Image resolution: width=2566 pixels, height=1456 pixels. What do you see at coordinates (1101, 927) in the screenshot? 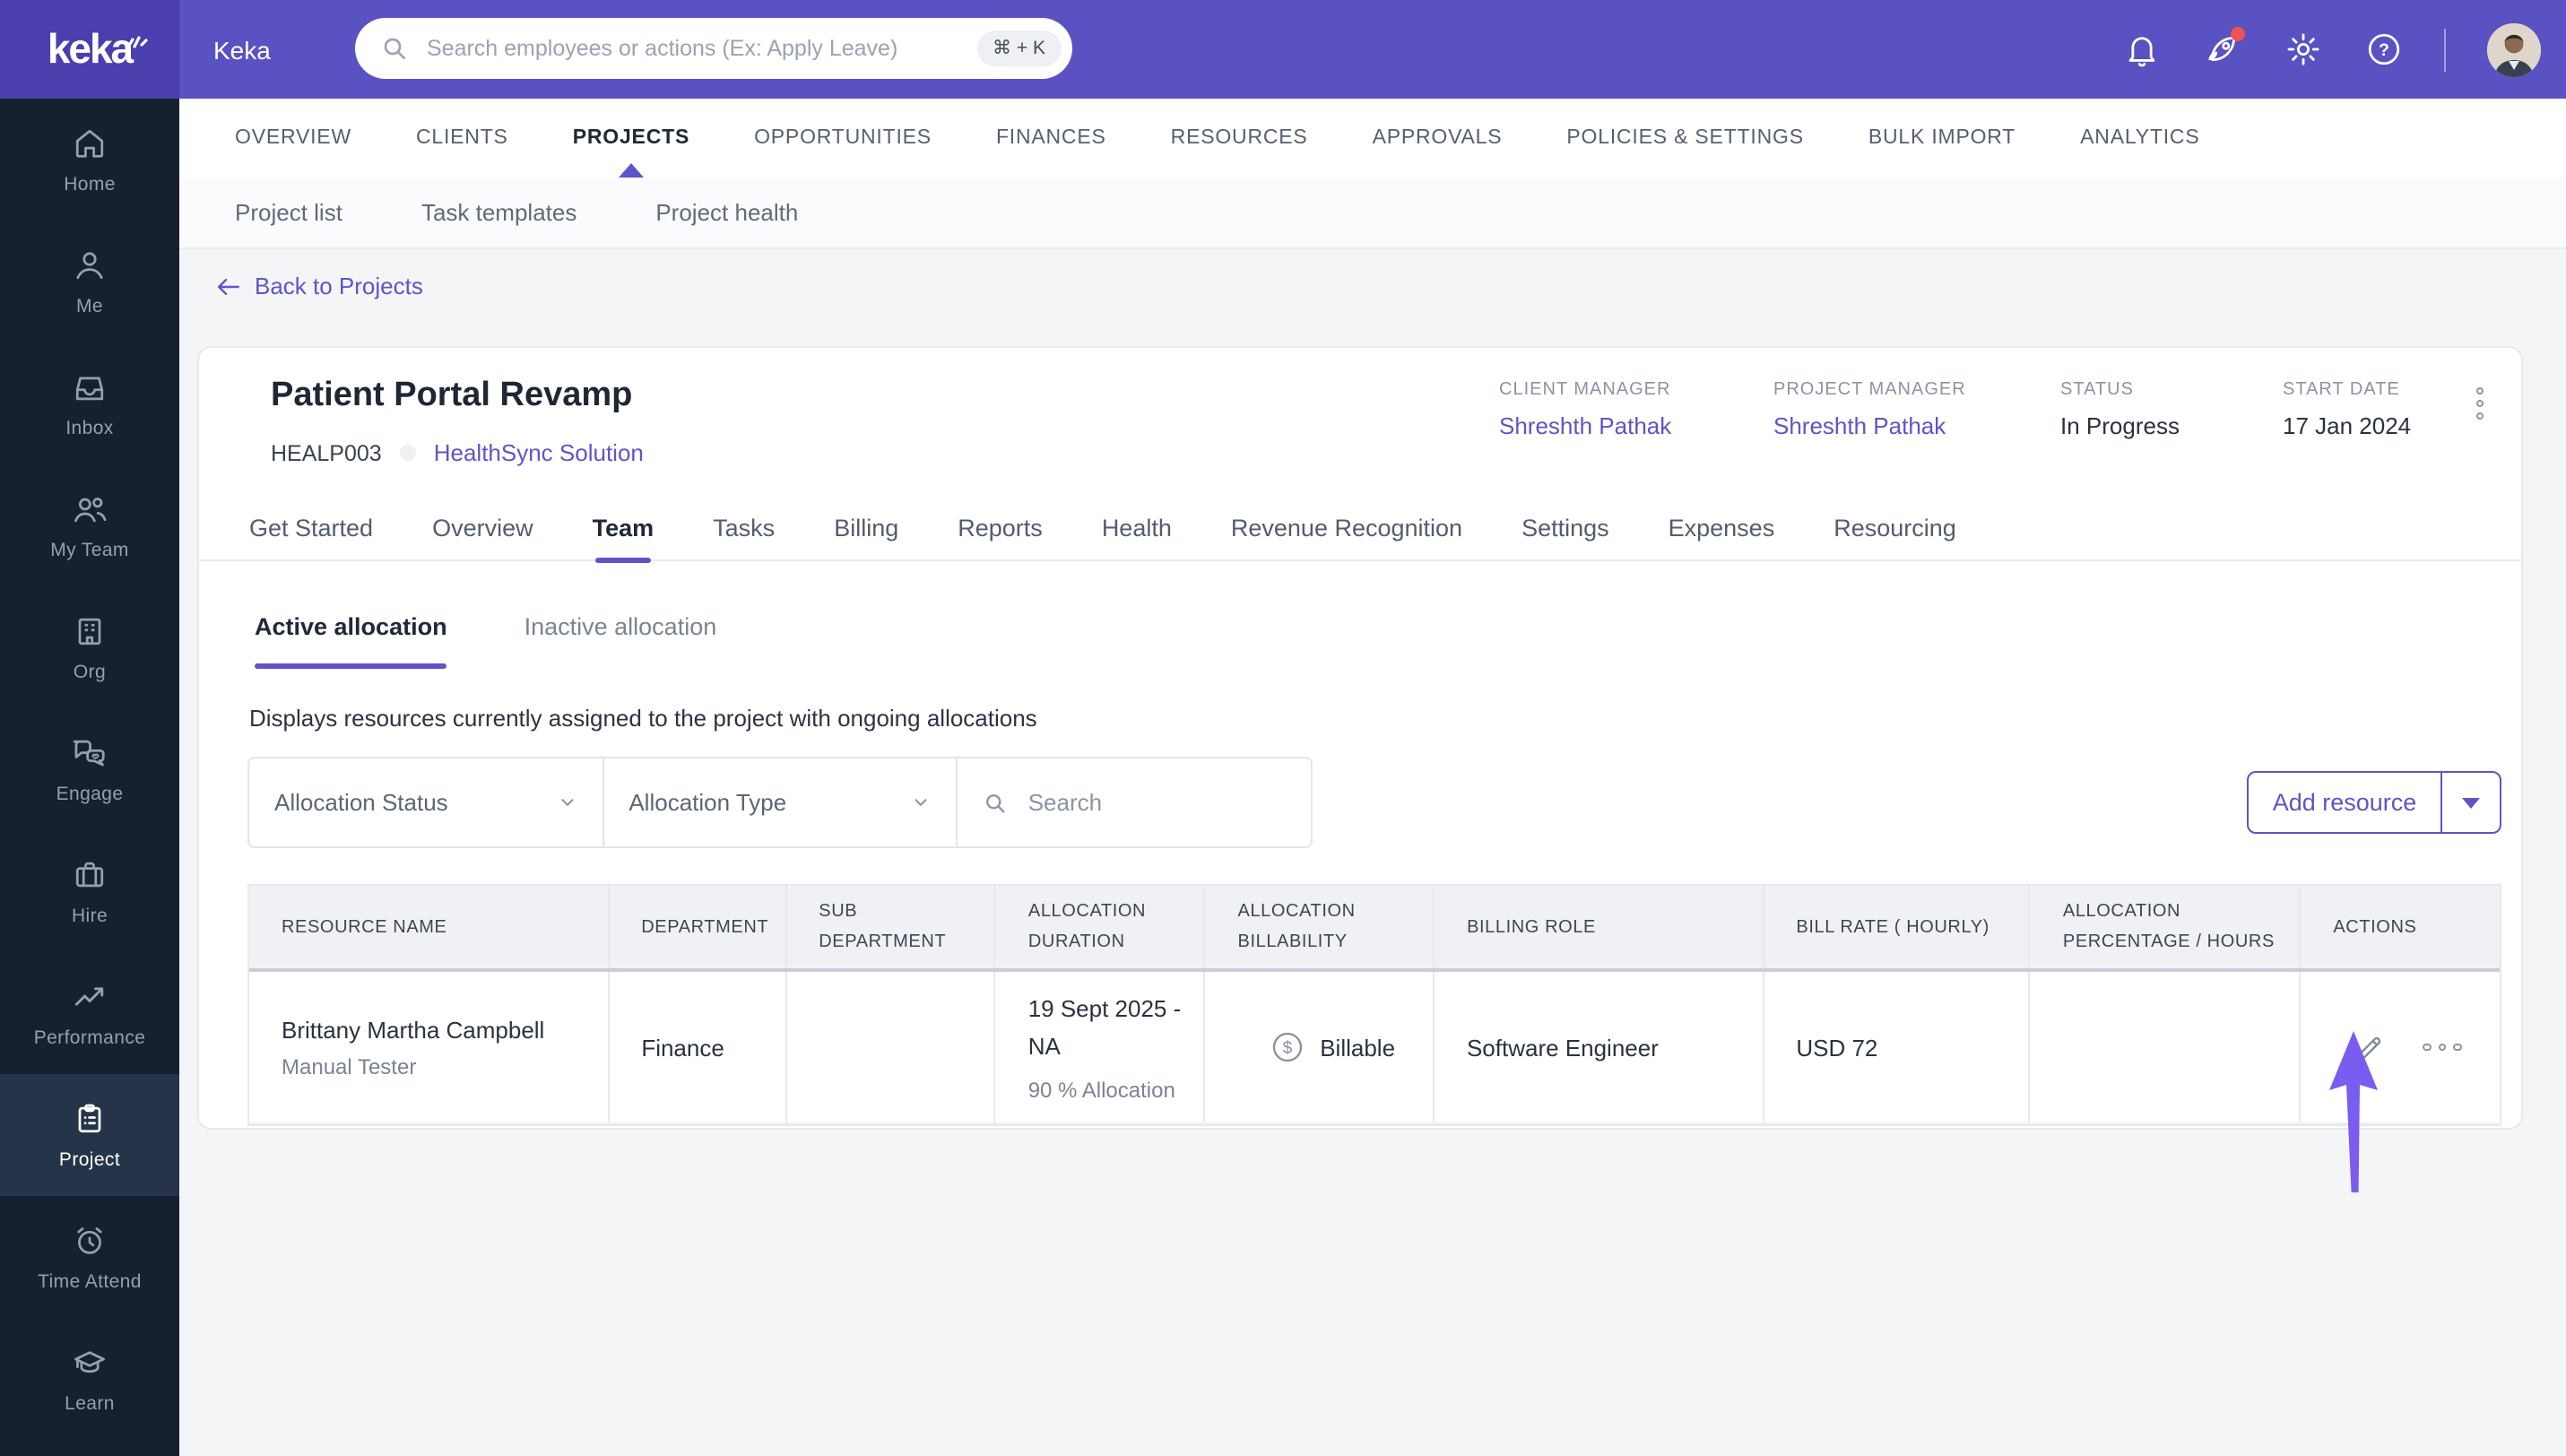
I see `col-allocation-duration: ALLOCATION DURATION` at bounding box center [1101, 927].